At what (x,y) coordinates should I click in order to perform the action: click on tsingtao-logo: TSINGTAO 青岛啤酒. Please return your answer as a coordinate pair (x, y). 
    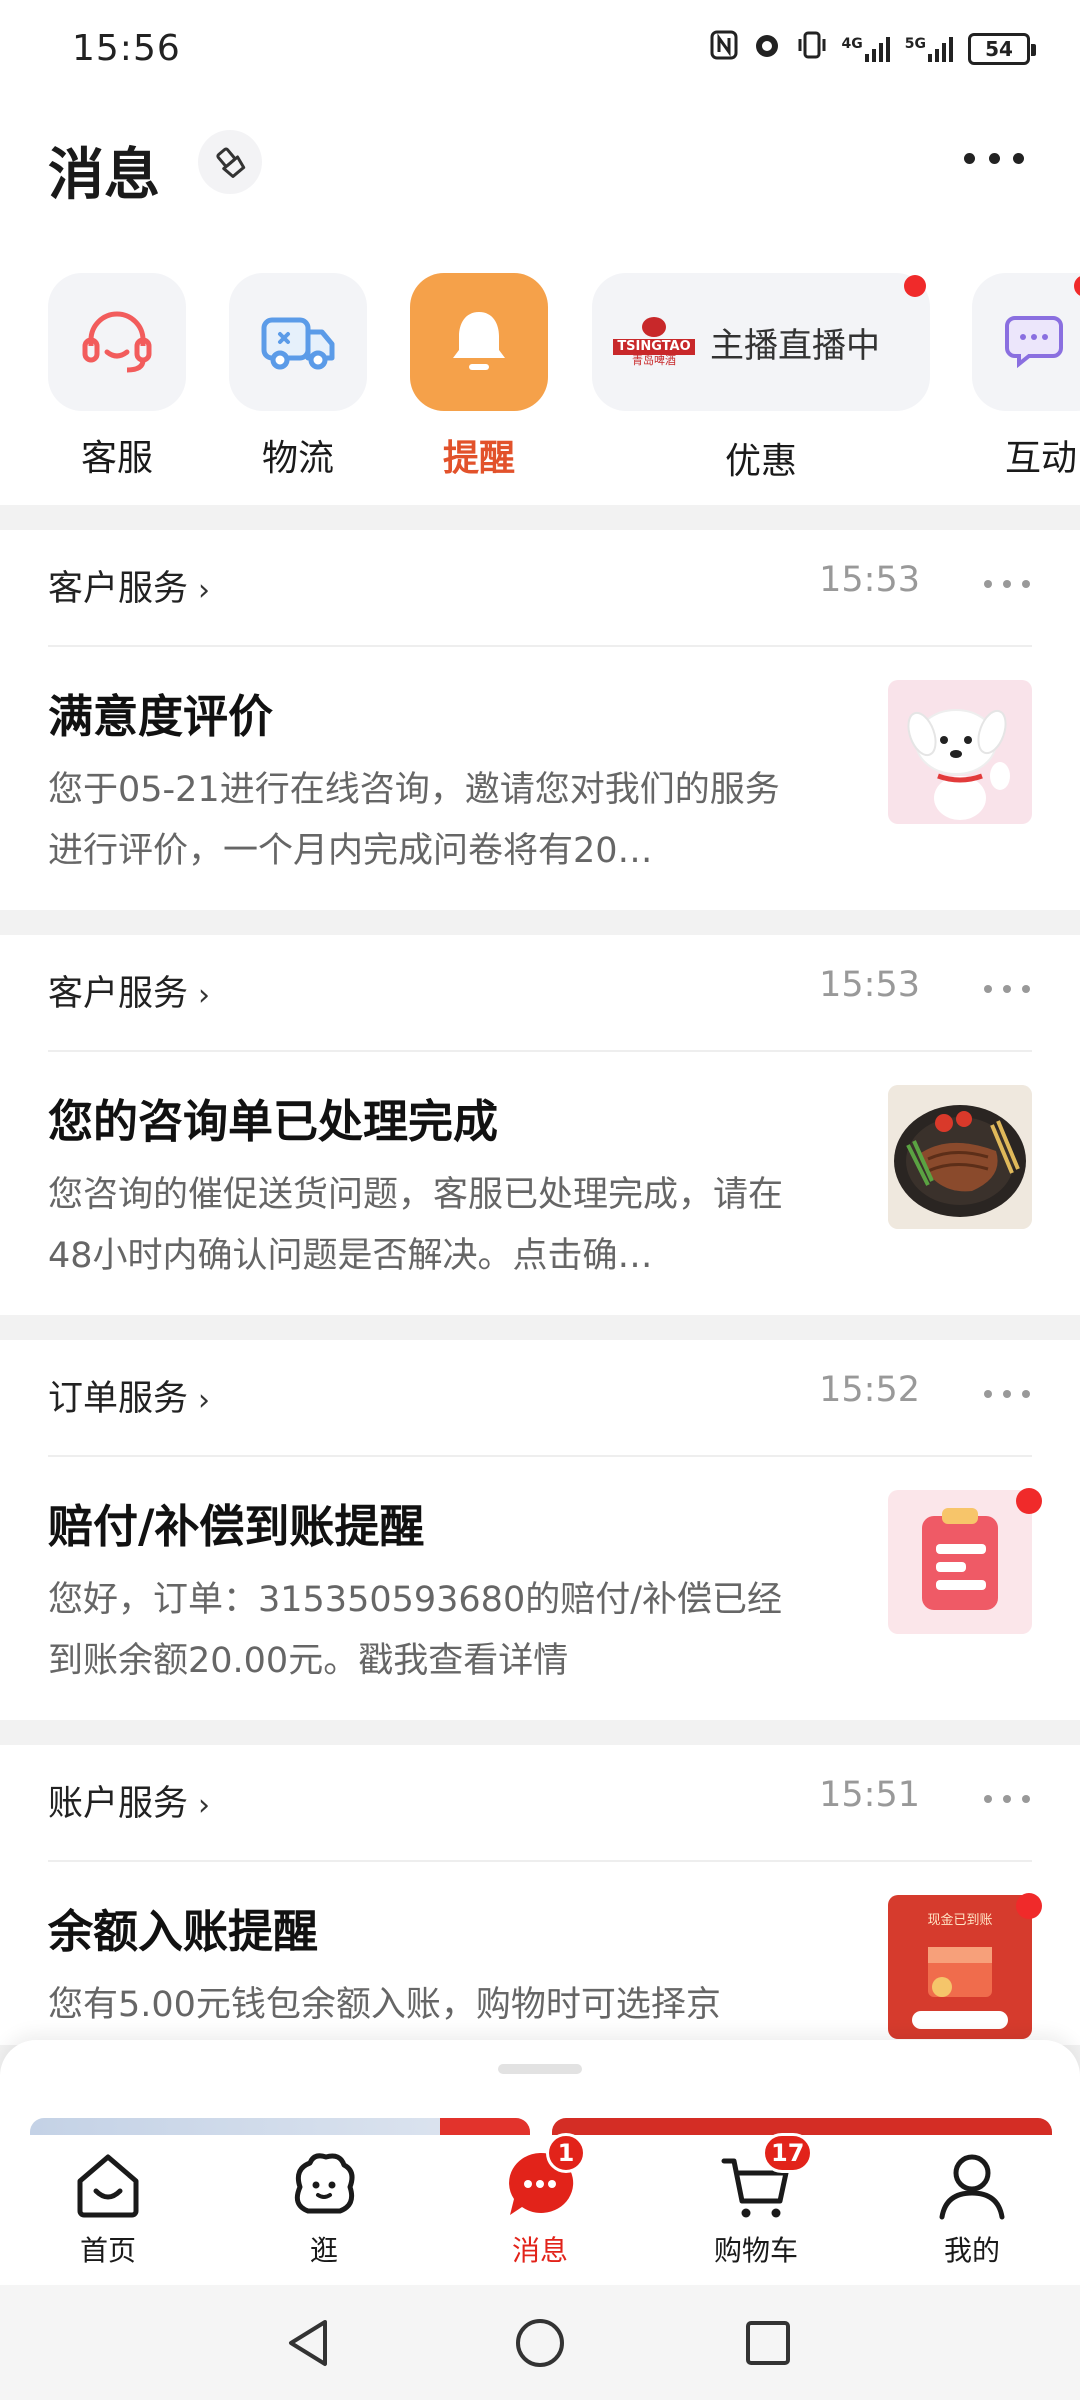
    Looking at the image, I should click on (654, 342).